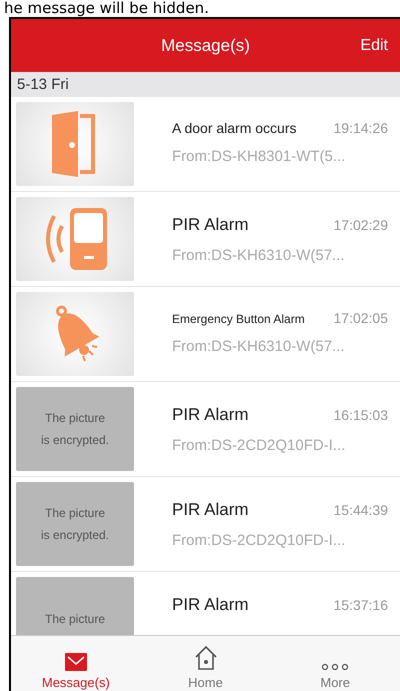 The height and width of the screenshot is (691, 400). I want to click on date-header: 5-13 Fri, so click(205, 84).